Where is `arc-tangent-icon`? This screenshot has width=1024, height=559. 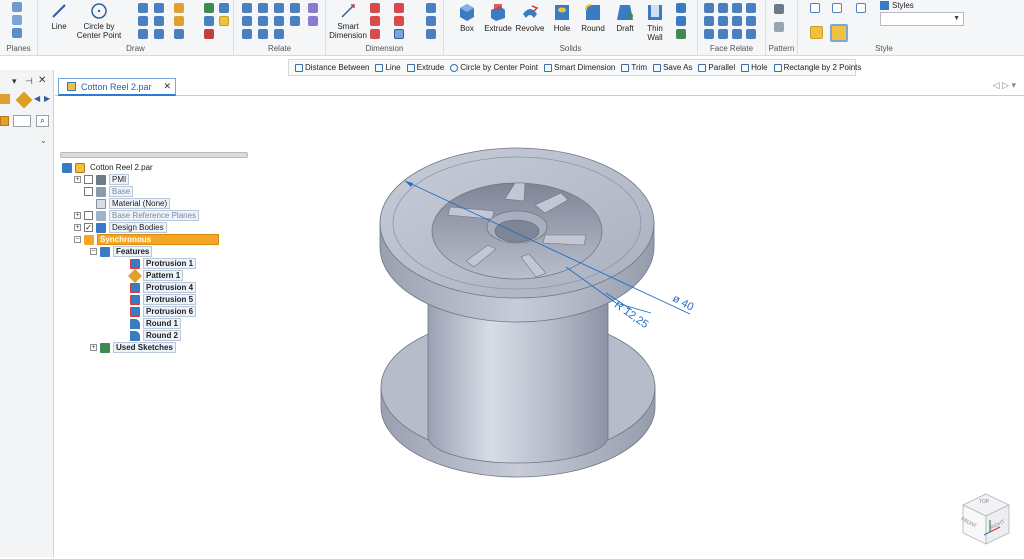 arc-tangent-icon is located at coordinates (143, 21).